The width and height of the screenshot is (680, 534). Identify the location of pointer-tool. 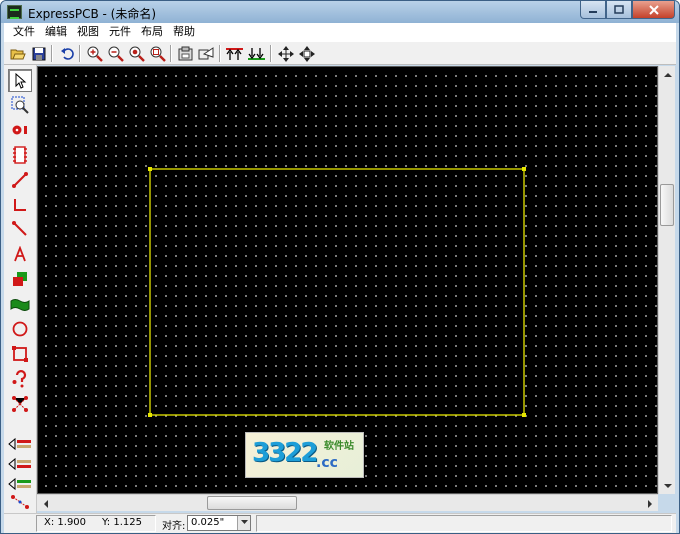
(20, 80).